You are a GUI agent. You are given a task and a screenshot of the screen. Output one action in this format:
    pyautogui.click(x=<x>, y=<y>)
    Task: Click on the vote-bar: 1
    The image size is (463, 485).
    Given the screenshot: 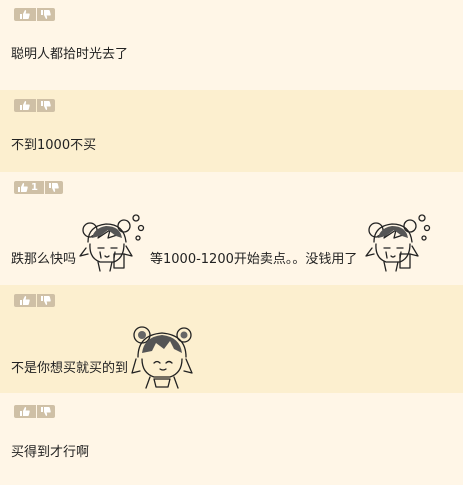 What is the action you would take?
    pyautogui.click(x=38, y=187)
    